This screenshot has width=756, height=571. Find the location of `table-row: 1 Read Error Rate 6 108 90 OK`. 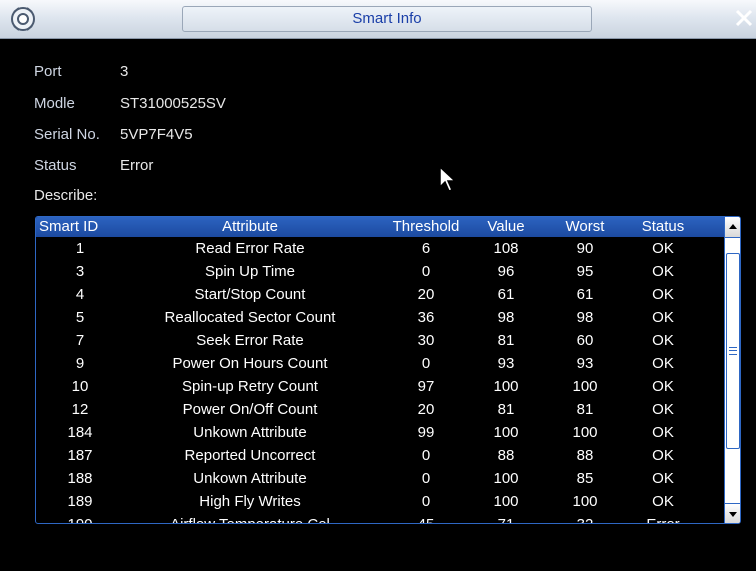

table-row: 1 Read Error Rate 6 108 90 OK is located at coordinates (380, 248).